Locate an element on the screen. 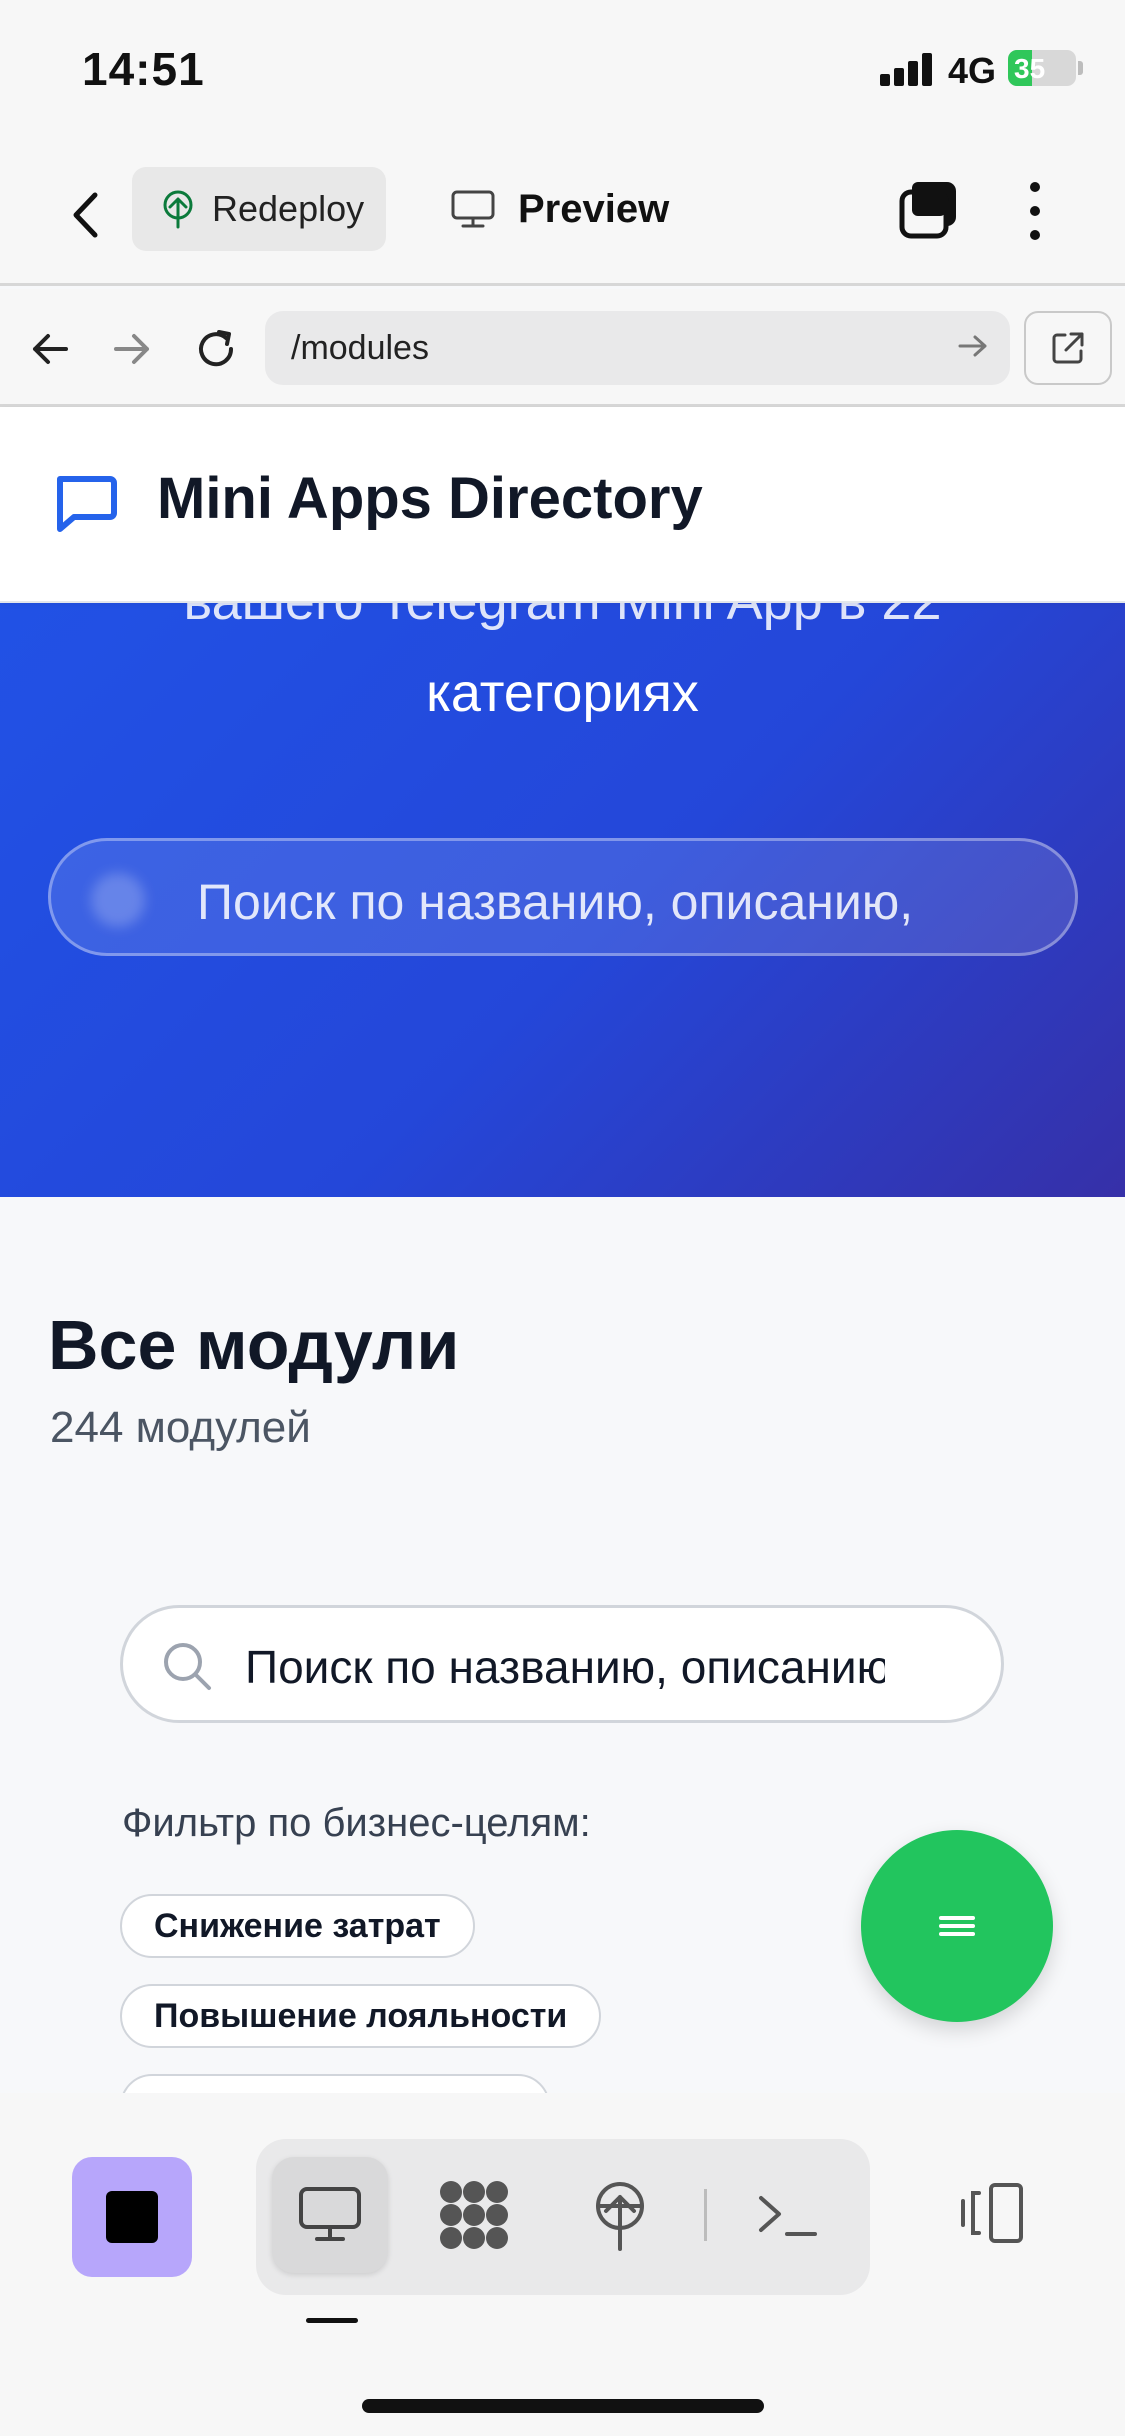 This screenshot has height=2436, width=1125. external-link-icon is located at coordinates (1068, 348).